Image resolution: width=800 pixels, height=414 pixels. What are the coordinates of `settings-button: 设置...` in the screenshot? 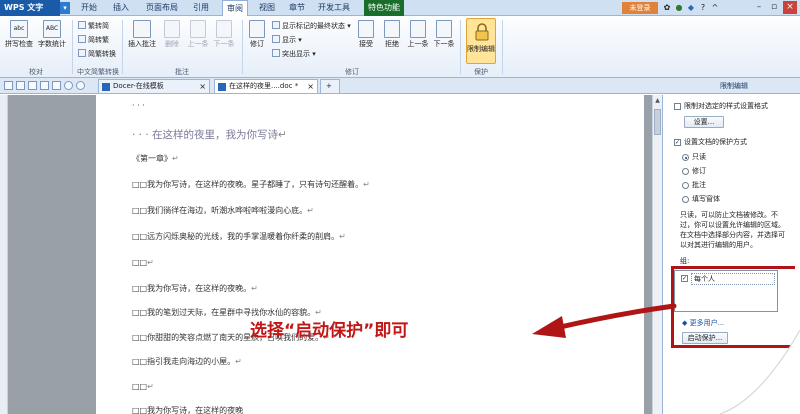 It's located at (704, 122).